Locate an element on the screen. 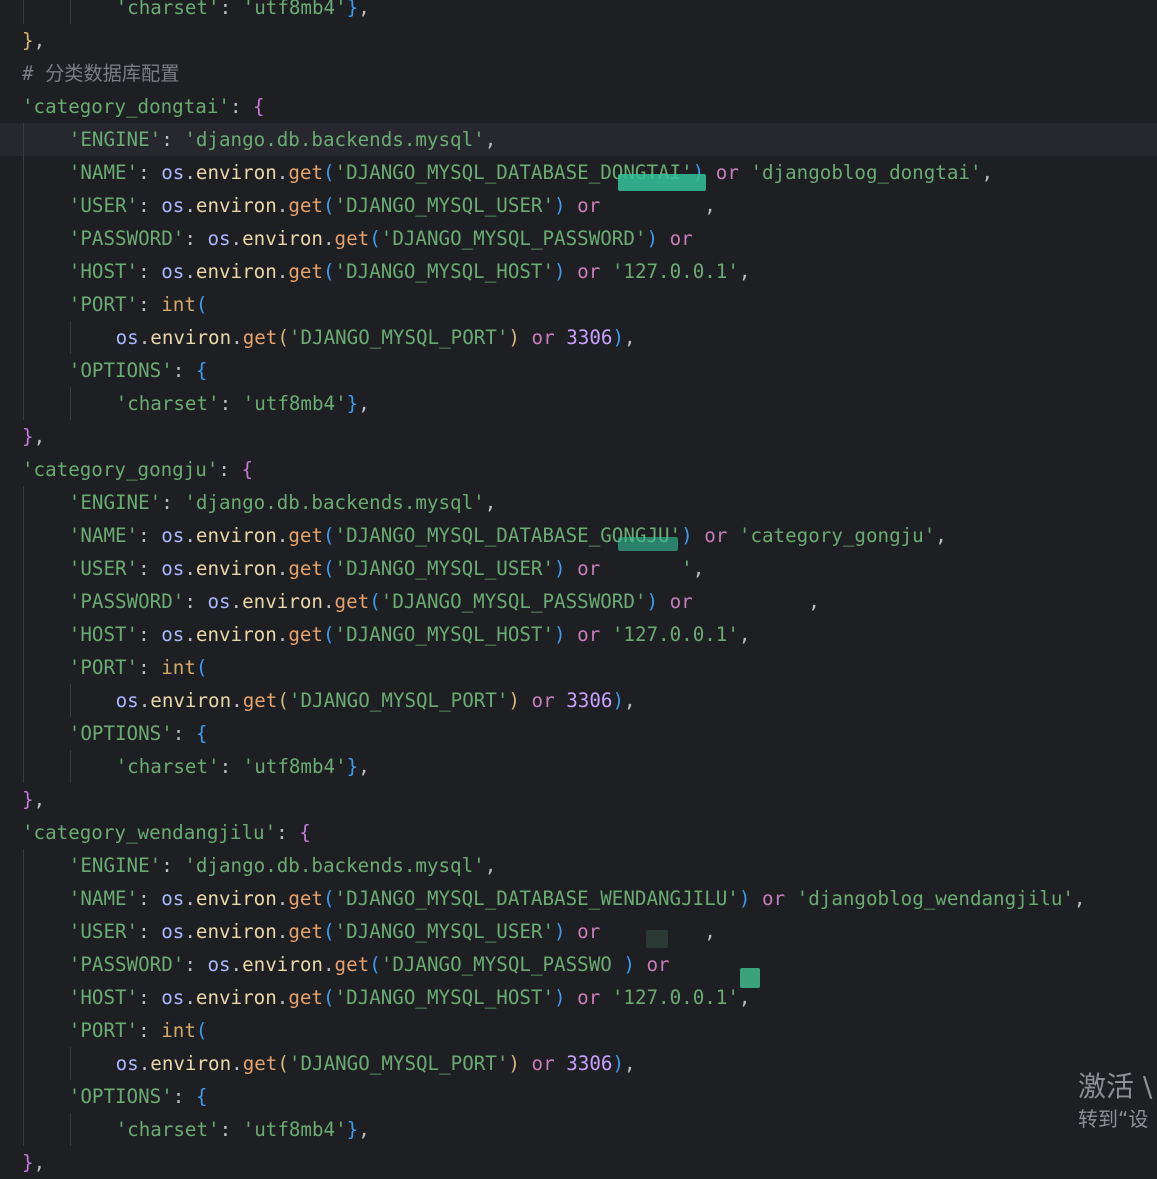  code-token: 'django.db.backends.mysql' is located at coordinates (334, 865).